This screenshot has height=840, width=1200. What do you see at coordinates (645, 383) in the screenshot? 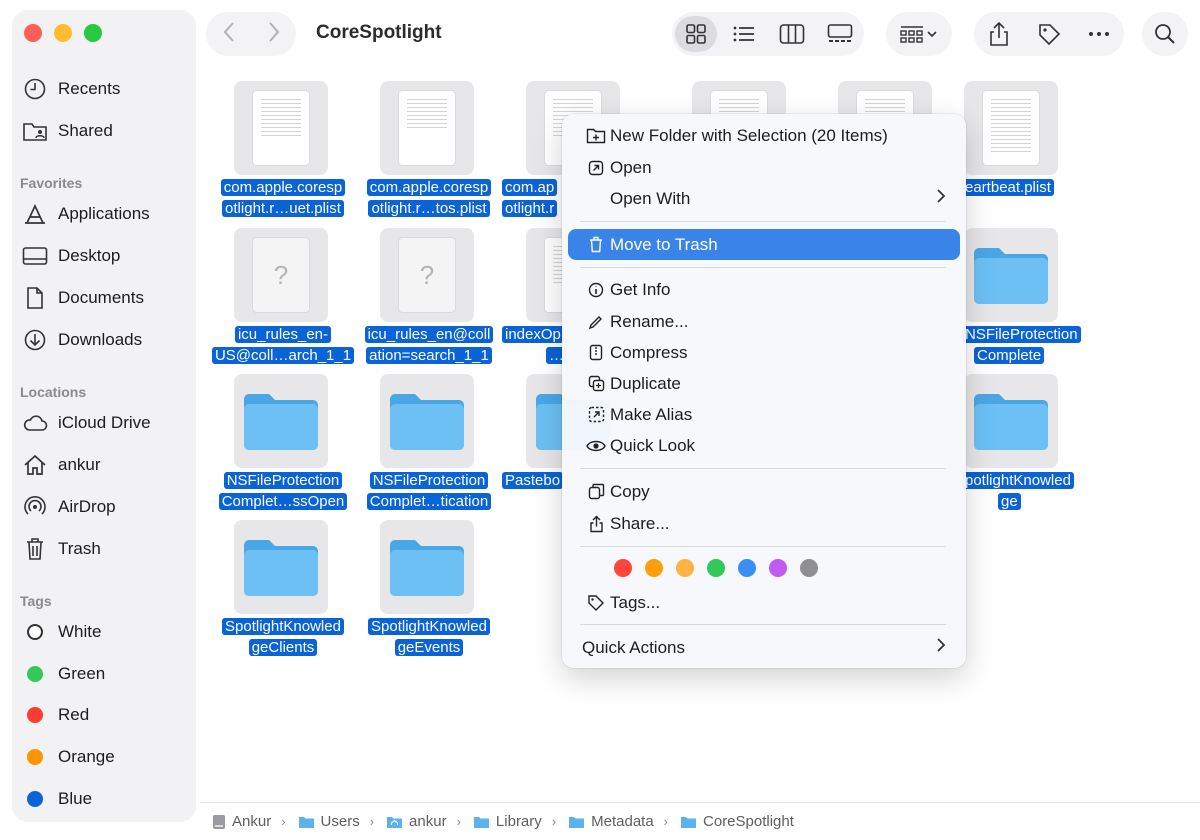
I see `menu-item-label: Duplicate` at bounding box center [645, 383].